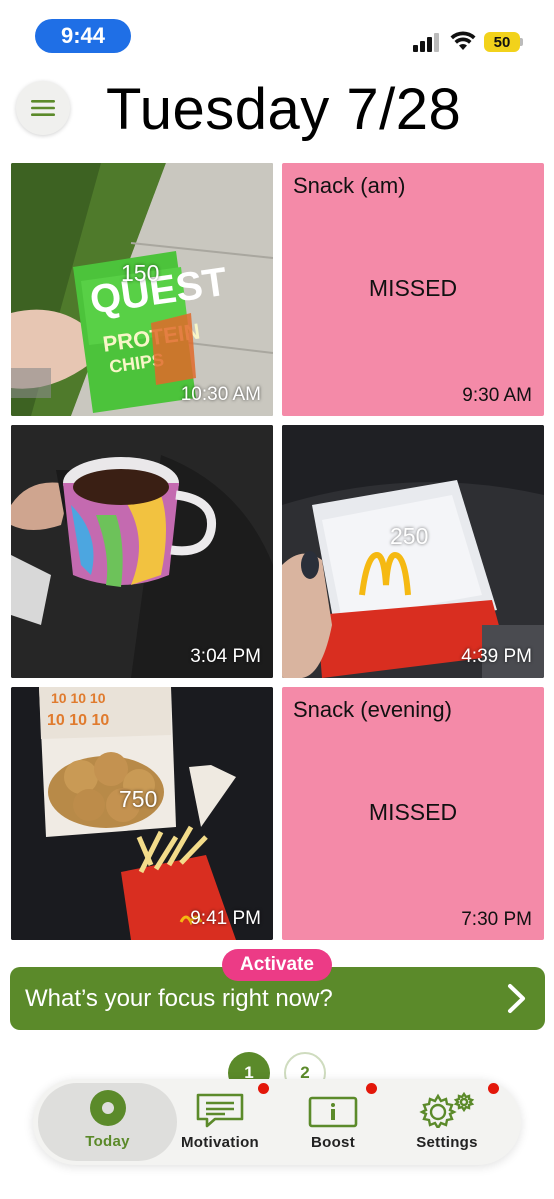 This screenshot has height=1199, width=554. What do you see at coordinates (493, 1088) in the screenshot?
I see `settings-notification-dot` at bounding box center [493, 1088].